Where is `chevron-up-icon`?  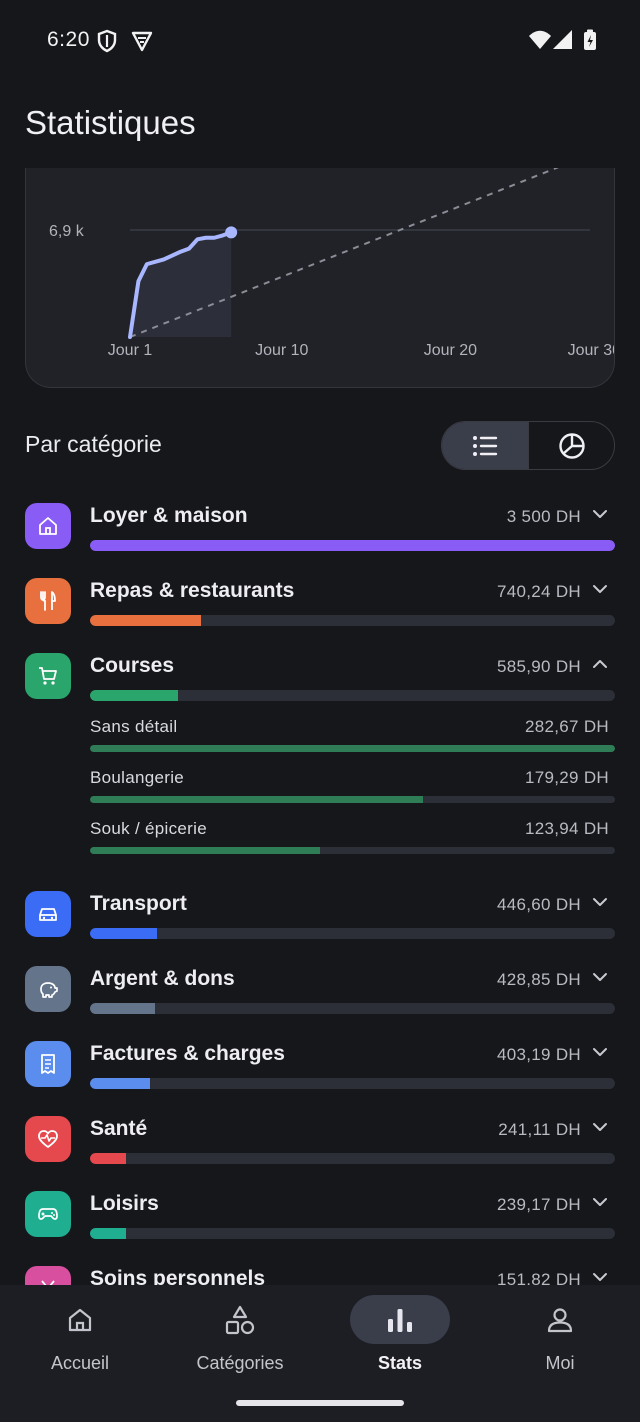 chevron-up-icon is located at coordinates (600, 664).